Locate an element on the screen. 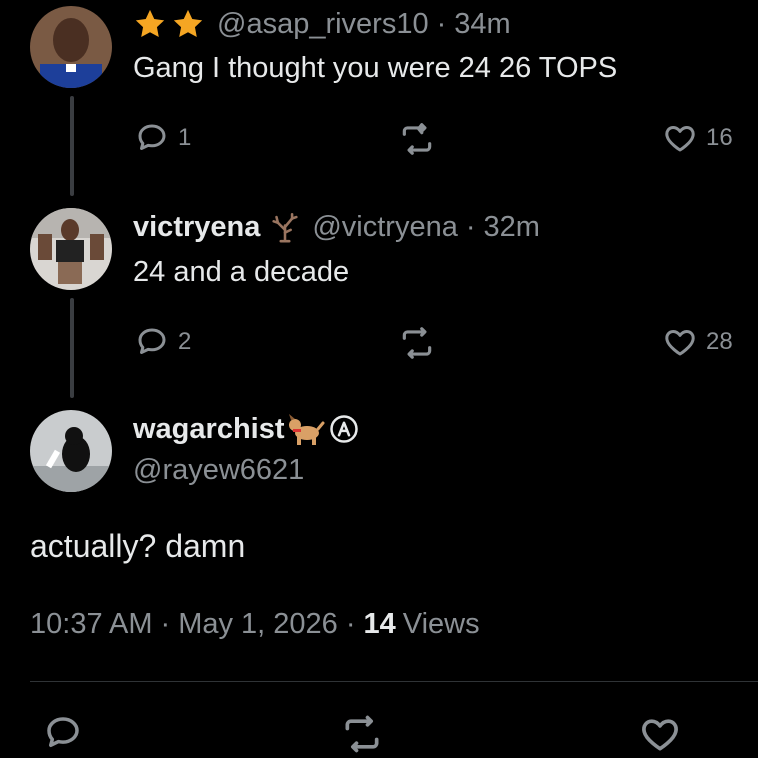 The height and width of the screenshot is (758, 758). main-post-text: actually? damn is located at coordinates (138, 546).